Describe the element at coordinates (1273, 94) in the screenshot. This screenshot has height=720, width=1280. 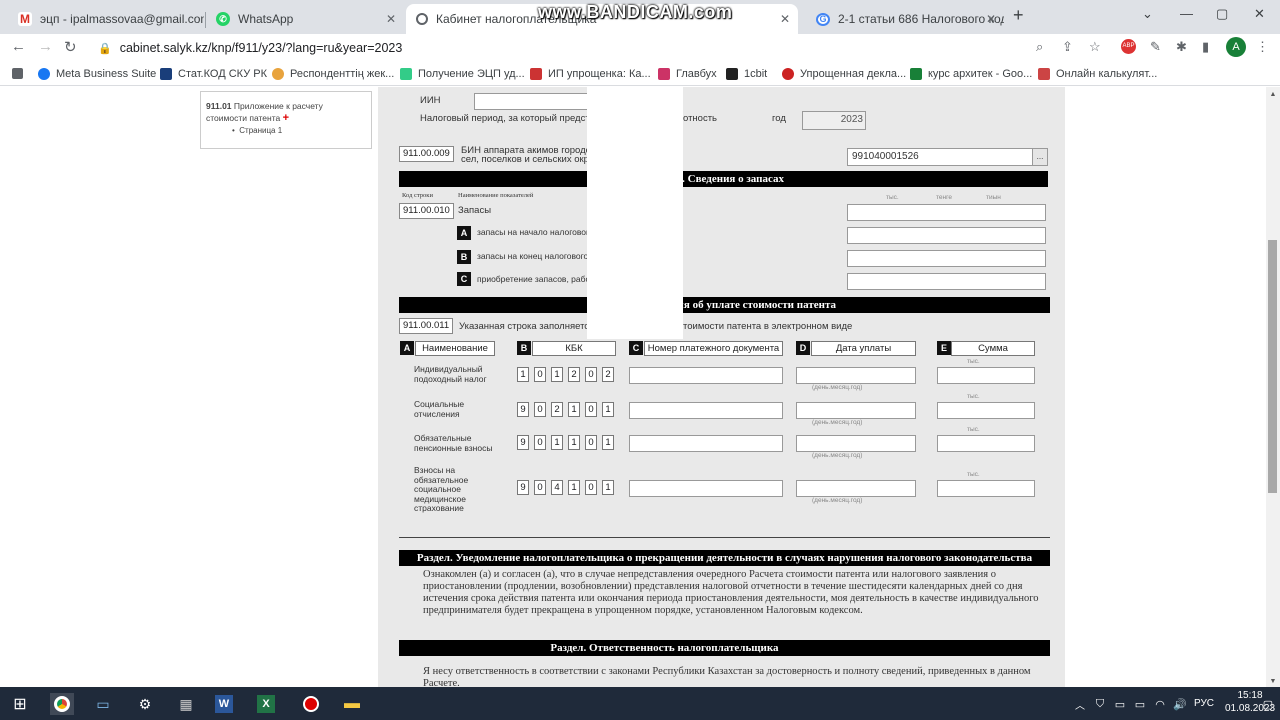
I see `scroll-up-icon: ▲` at that location.